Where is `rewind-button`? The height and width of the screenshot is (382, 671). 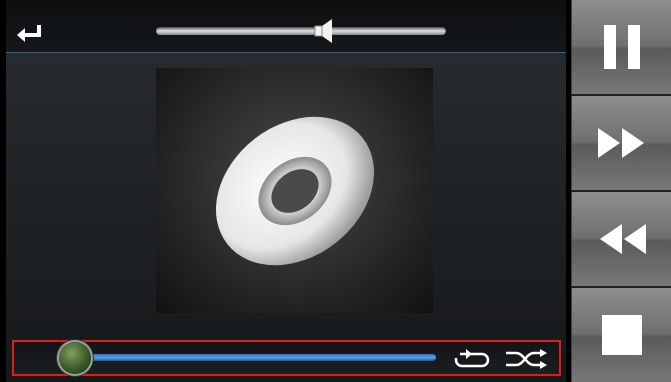
rewind-button is located at coordinates (621, 239).